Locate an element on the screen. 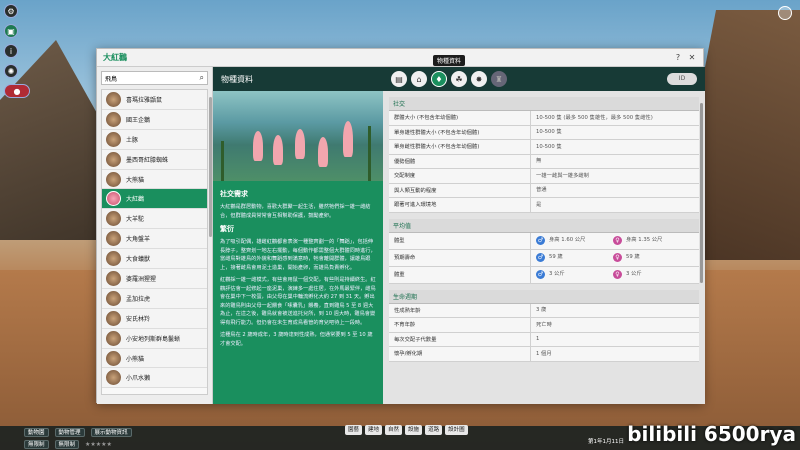 This screenshot has width=800, height=450. close-button: ✕ is located at coordinates (692, 58).